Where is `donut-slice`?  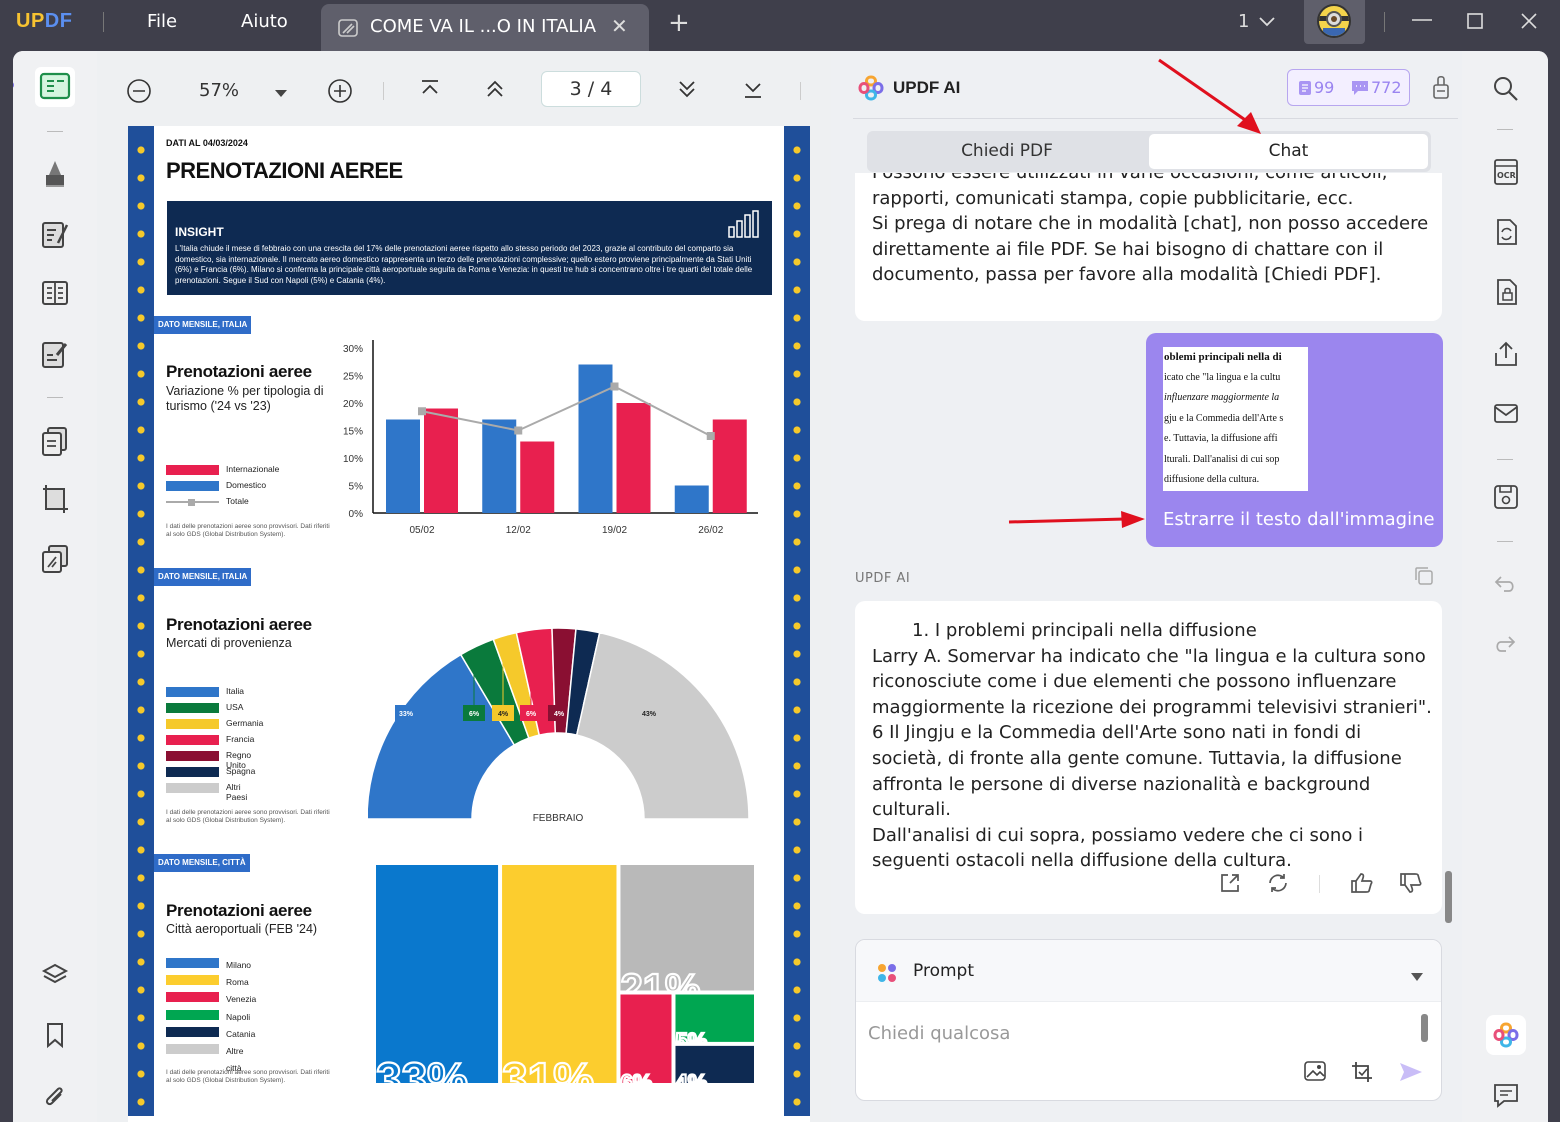 donut-slice is located at coordinates (662, 725).